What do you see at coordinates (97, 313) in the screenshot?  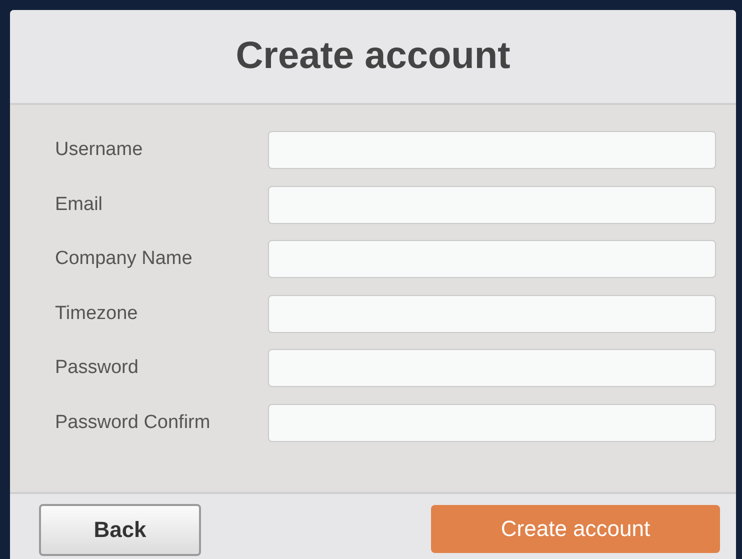 I see `field-label: Timezone` at bounding box center [97, 313].